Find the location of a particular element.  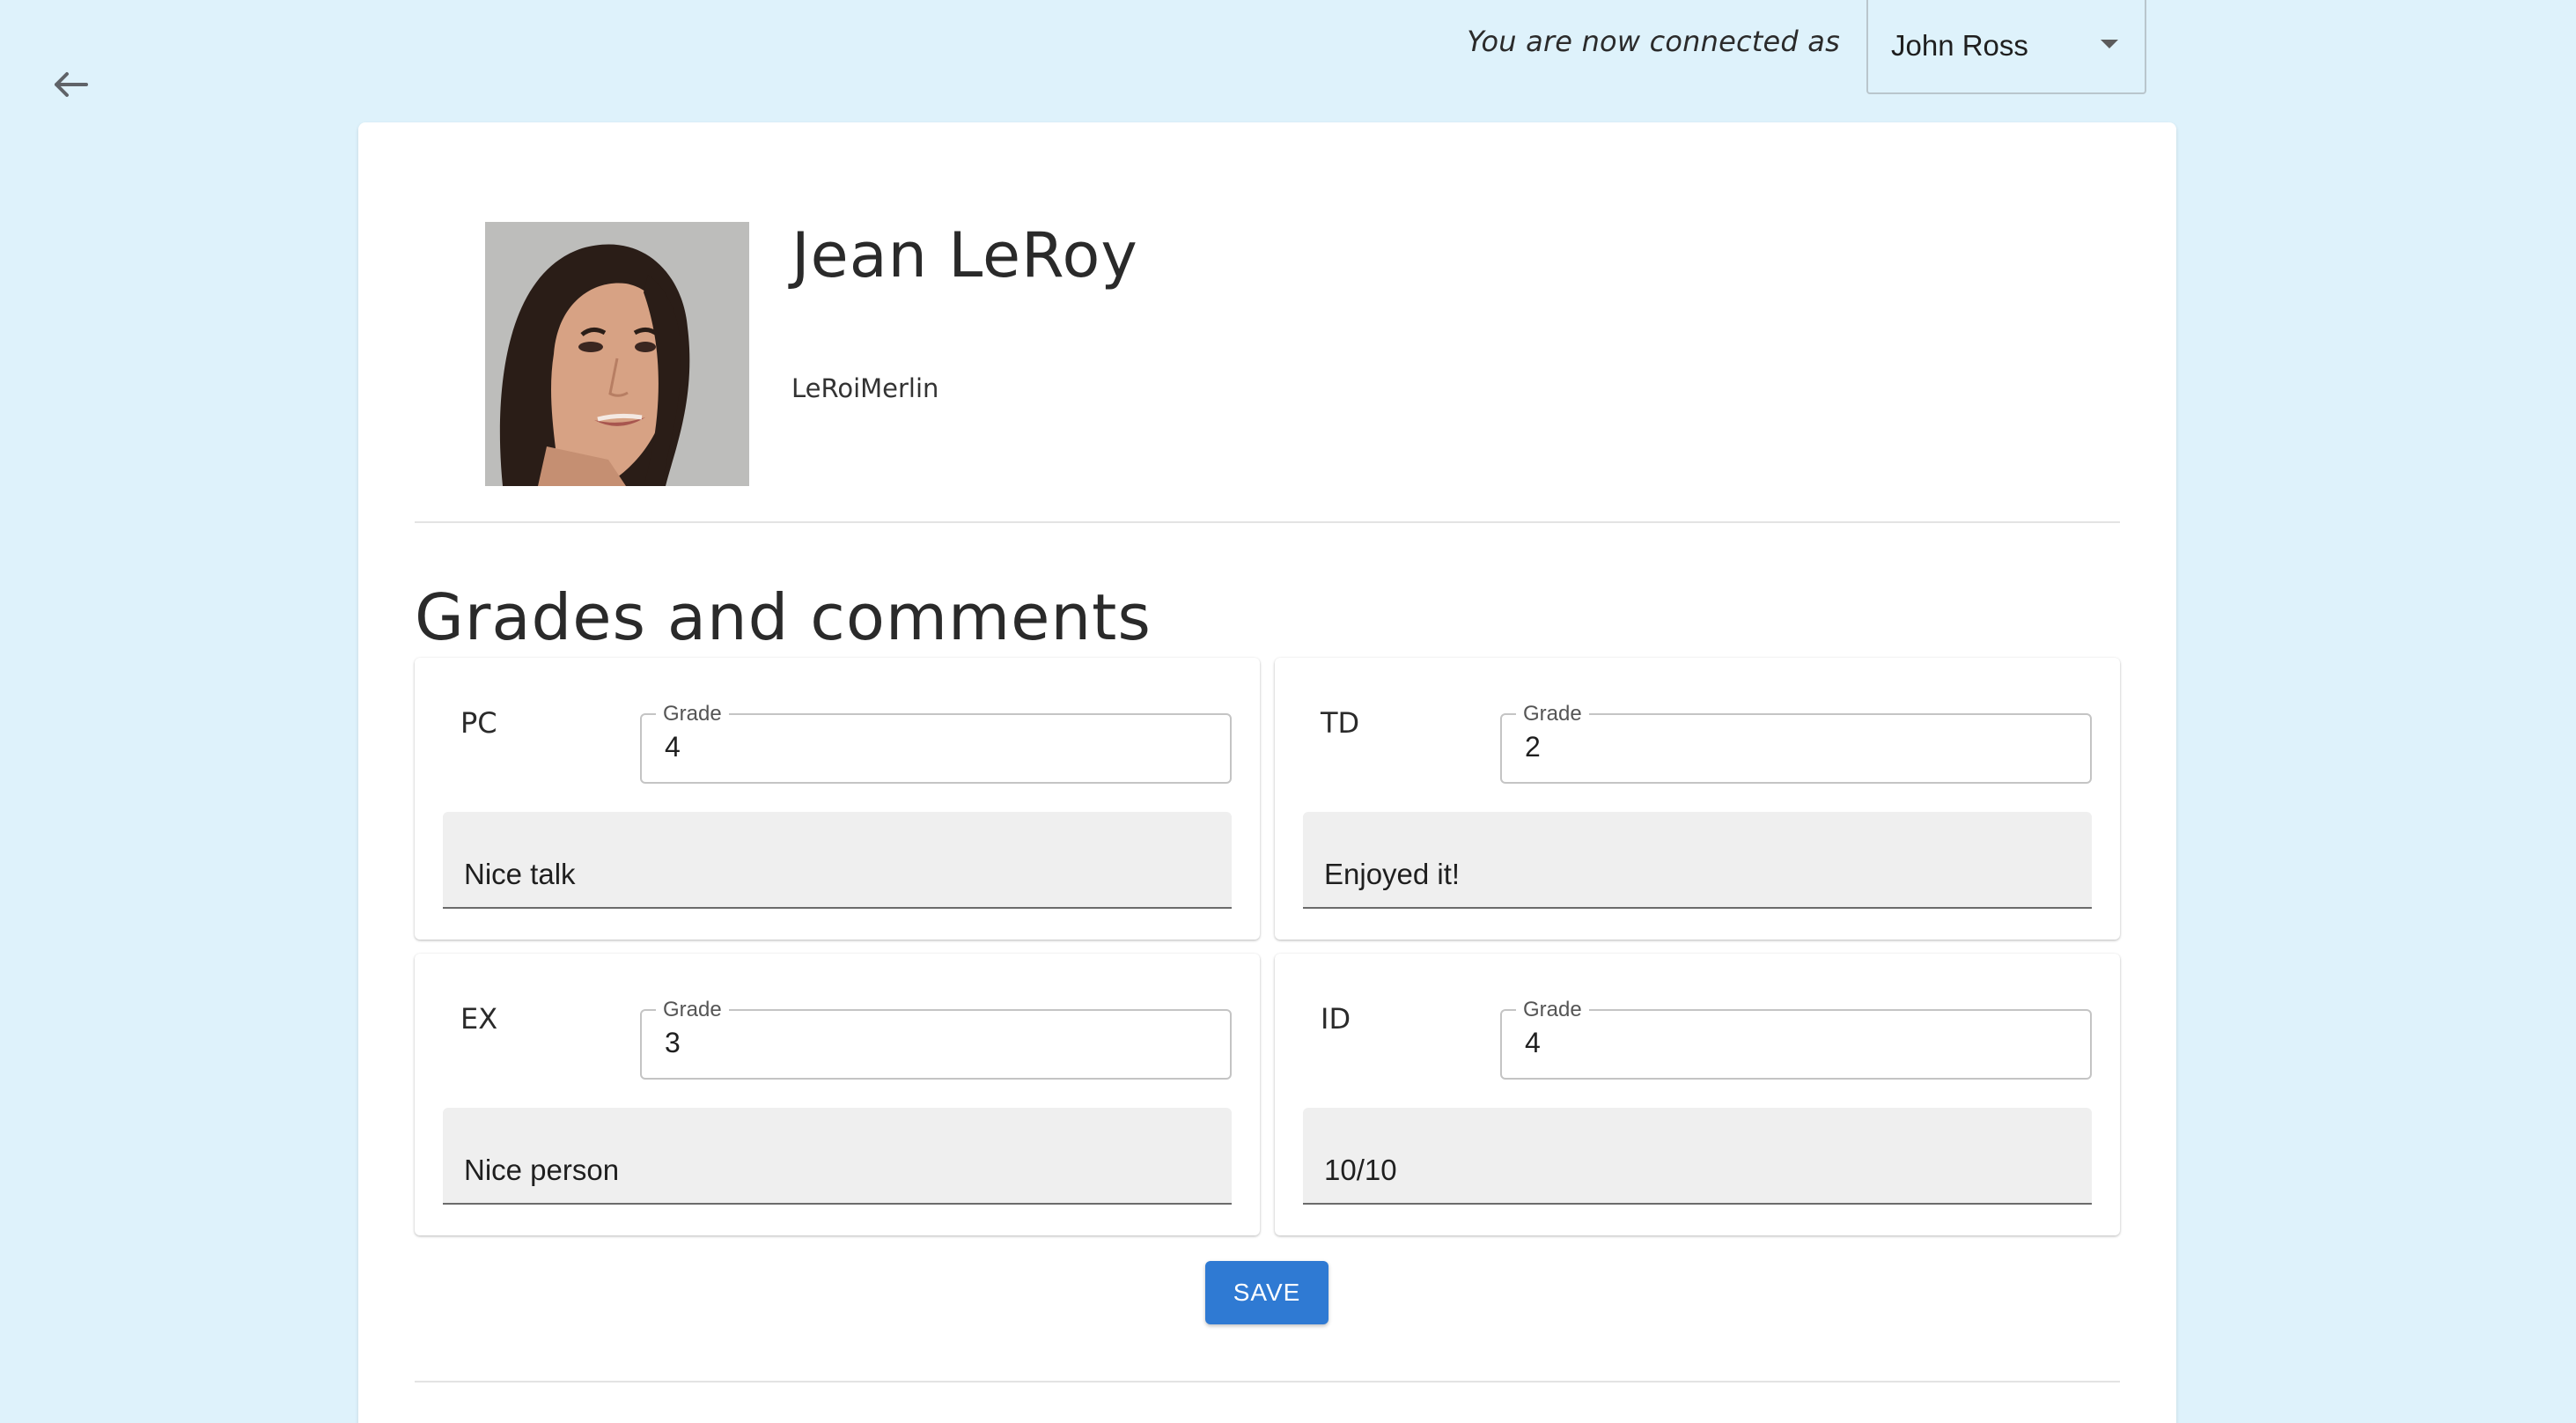

comment-input: Nice person is located at coordinates (838, 1156).